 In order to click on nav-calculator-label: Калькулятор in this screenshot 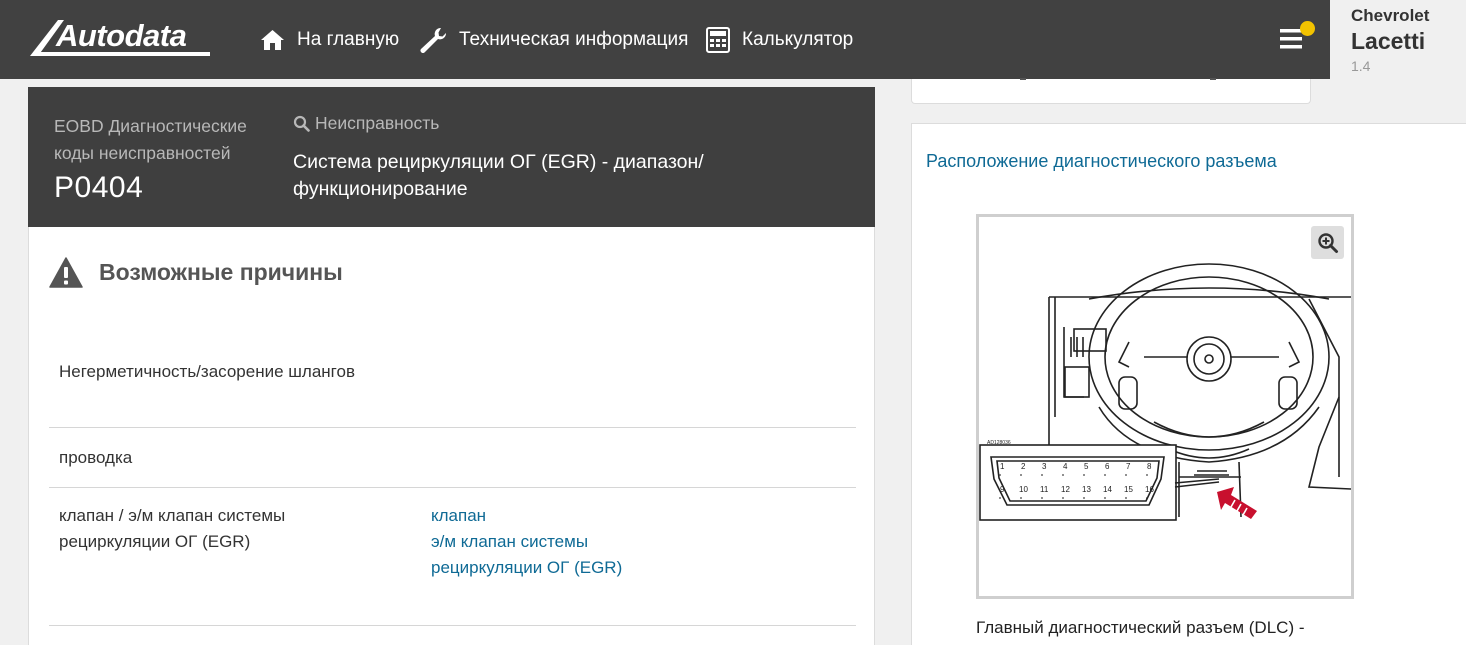, I will do `click(798, 39)`.